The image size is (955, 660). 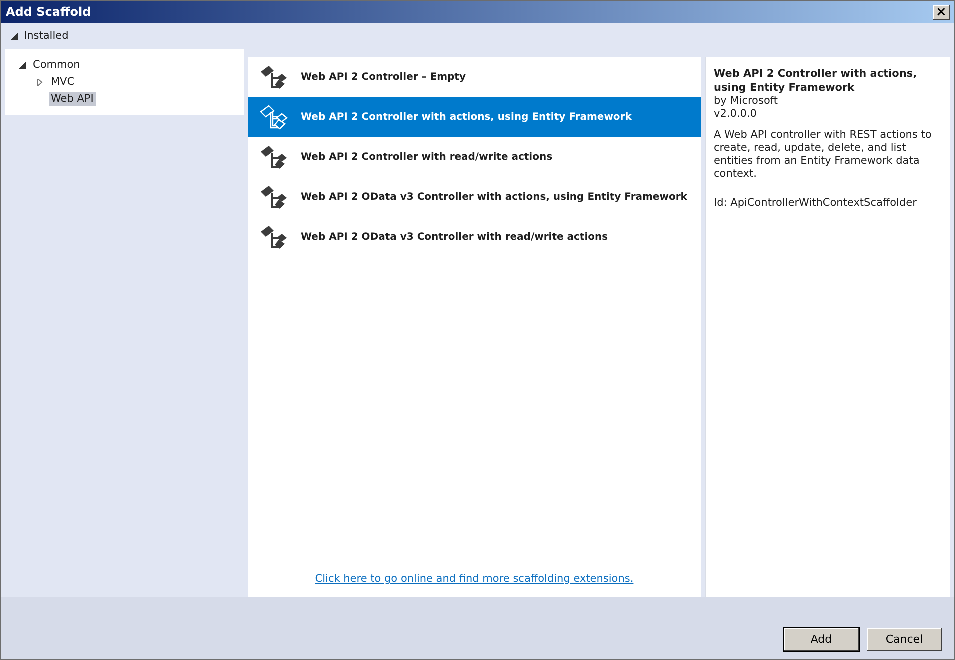 I want to click on collapsed-triangle-icon, so click(x=40, y=82).